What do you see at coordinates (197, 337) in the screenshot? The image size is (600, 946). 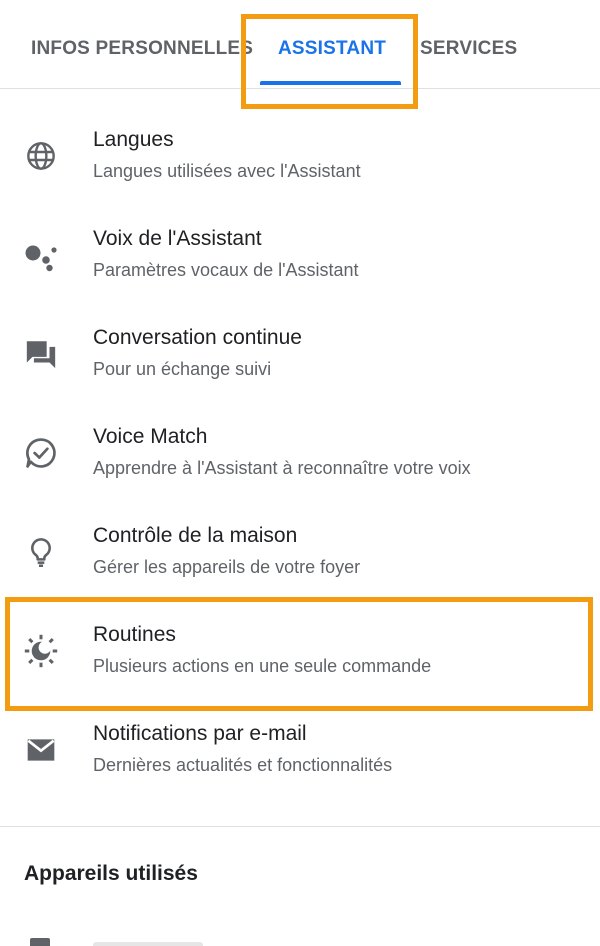 I see `setting-title: Conversation continue` at bounding box center [197, 337].